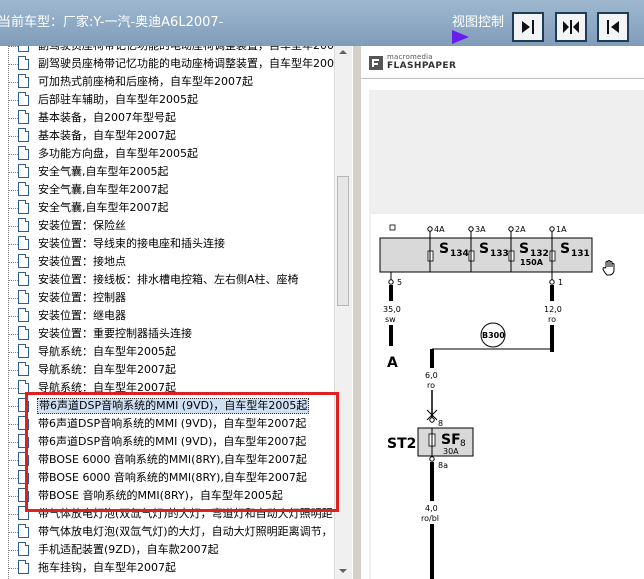 The height and width of the screenshot is (579, 644). I want to click on tree-item: 基本装备，自车型年2007起, so click(171, 136).